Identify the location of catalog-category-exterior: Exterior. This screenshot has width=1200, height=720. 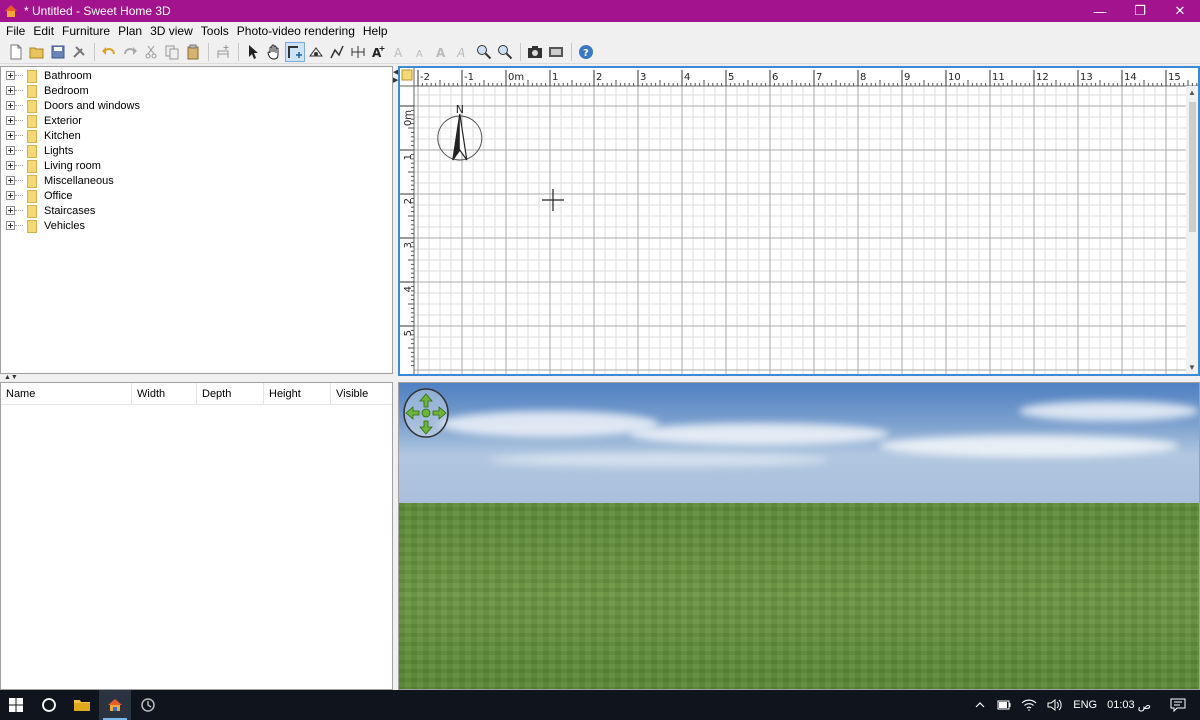
(41, 120).